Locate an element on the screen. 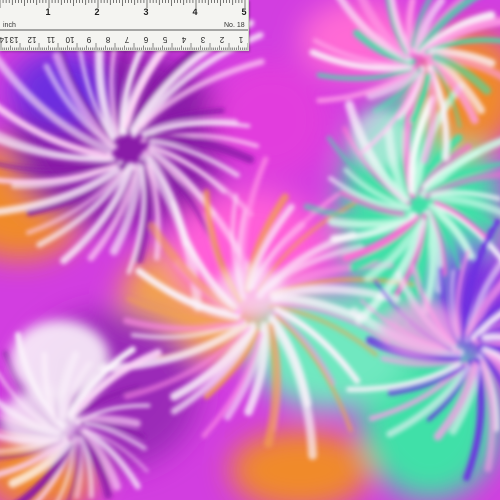  ruler-unit-label: inch is located at coordinates (9, 25).